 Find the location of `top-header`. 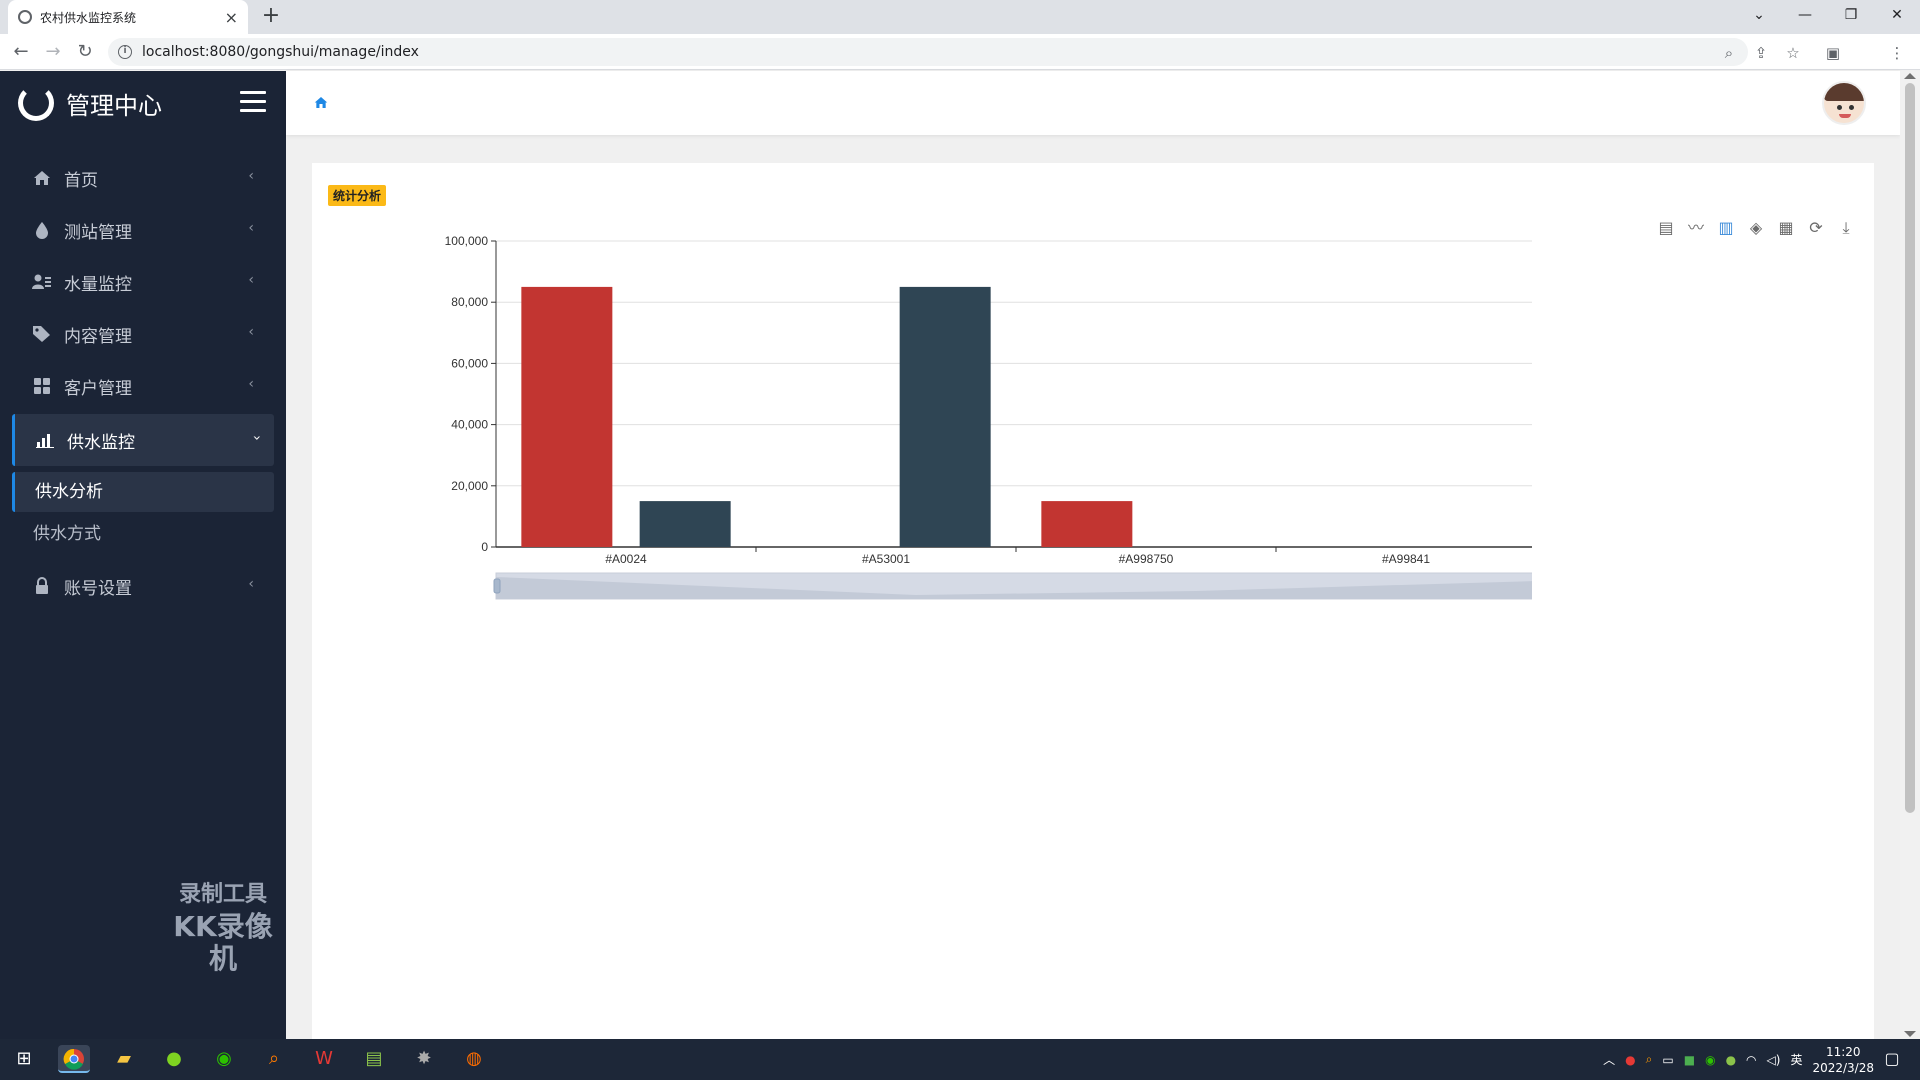

top-header is located at coordinates (1093, 103).